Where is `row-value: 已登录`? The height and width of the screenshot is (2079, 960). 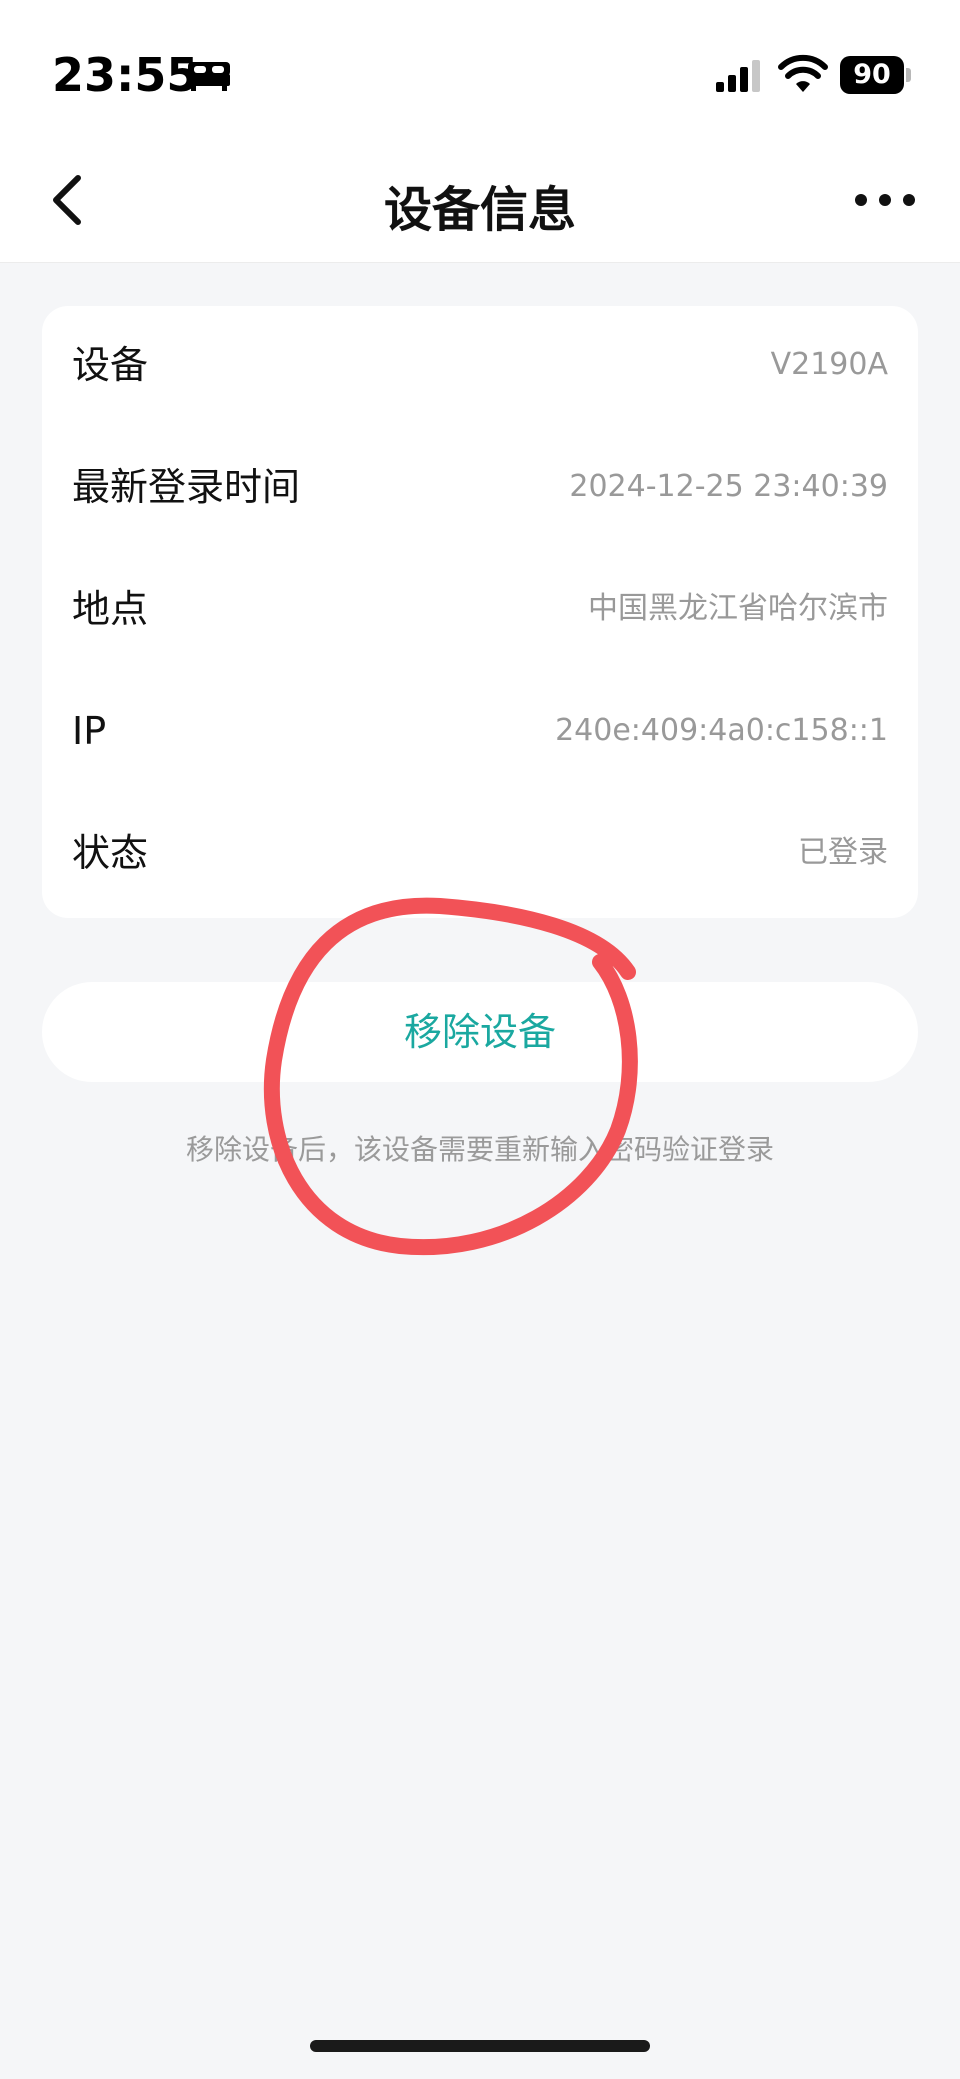 row-value: 已登录 is located at coordinates (843, 852).